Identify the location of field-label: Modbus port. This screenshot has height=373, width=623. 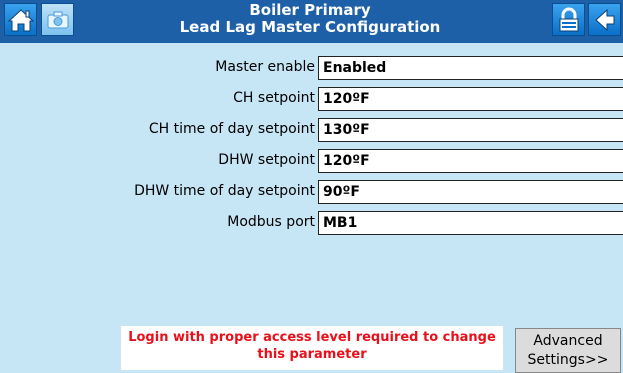
(271, 222).